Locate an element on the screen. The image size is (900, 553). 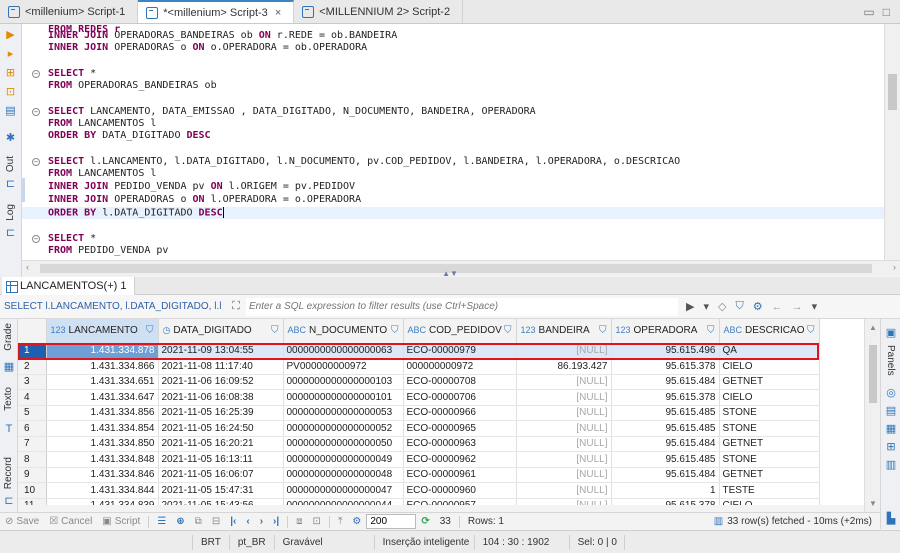
minimize-icon: ▭ is located at coordinates (868, 12).